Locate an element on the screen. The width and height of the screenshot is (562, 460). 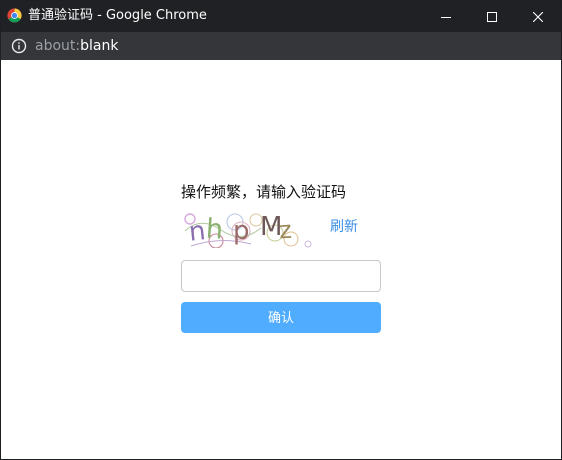
minimize-icon is located at coordinates (446, 17).